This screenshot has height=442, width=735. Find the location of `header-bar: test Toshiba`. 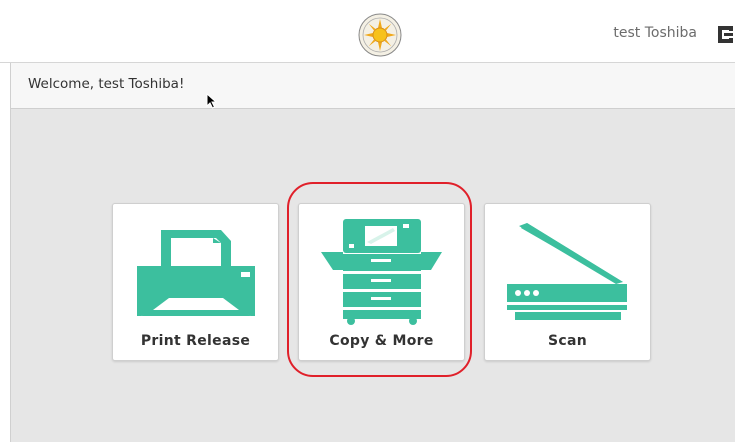

header-bar: test Toshiba is located at coordinates (367, 31).